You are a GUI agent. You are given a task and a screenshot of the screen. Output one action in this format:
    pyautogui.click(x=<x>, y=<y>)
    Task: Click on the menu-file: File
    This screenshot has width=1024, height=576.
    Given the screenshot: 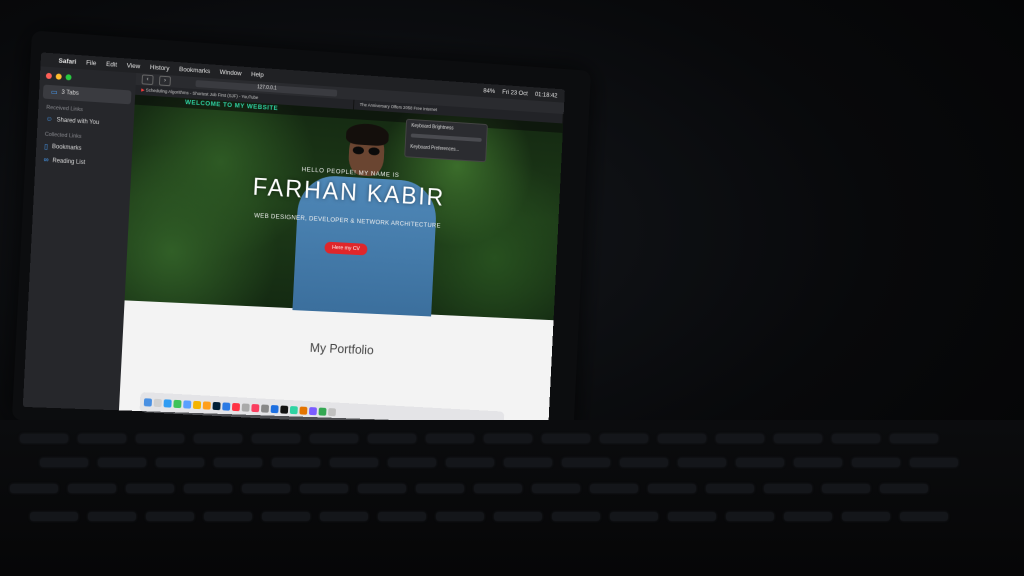 What is the action you would take?
    pyautogui.click(x=91, y=63)
    